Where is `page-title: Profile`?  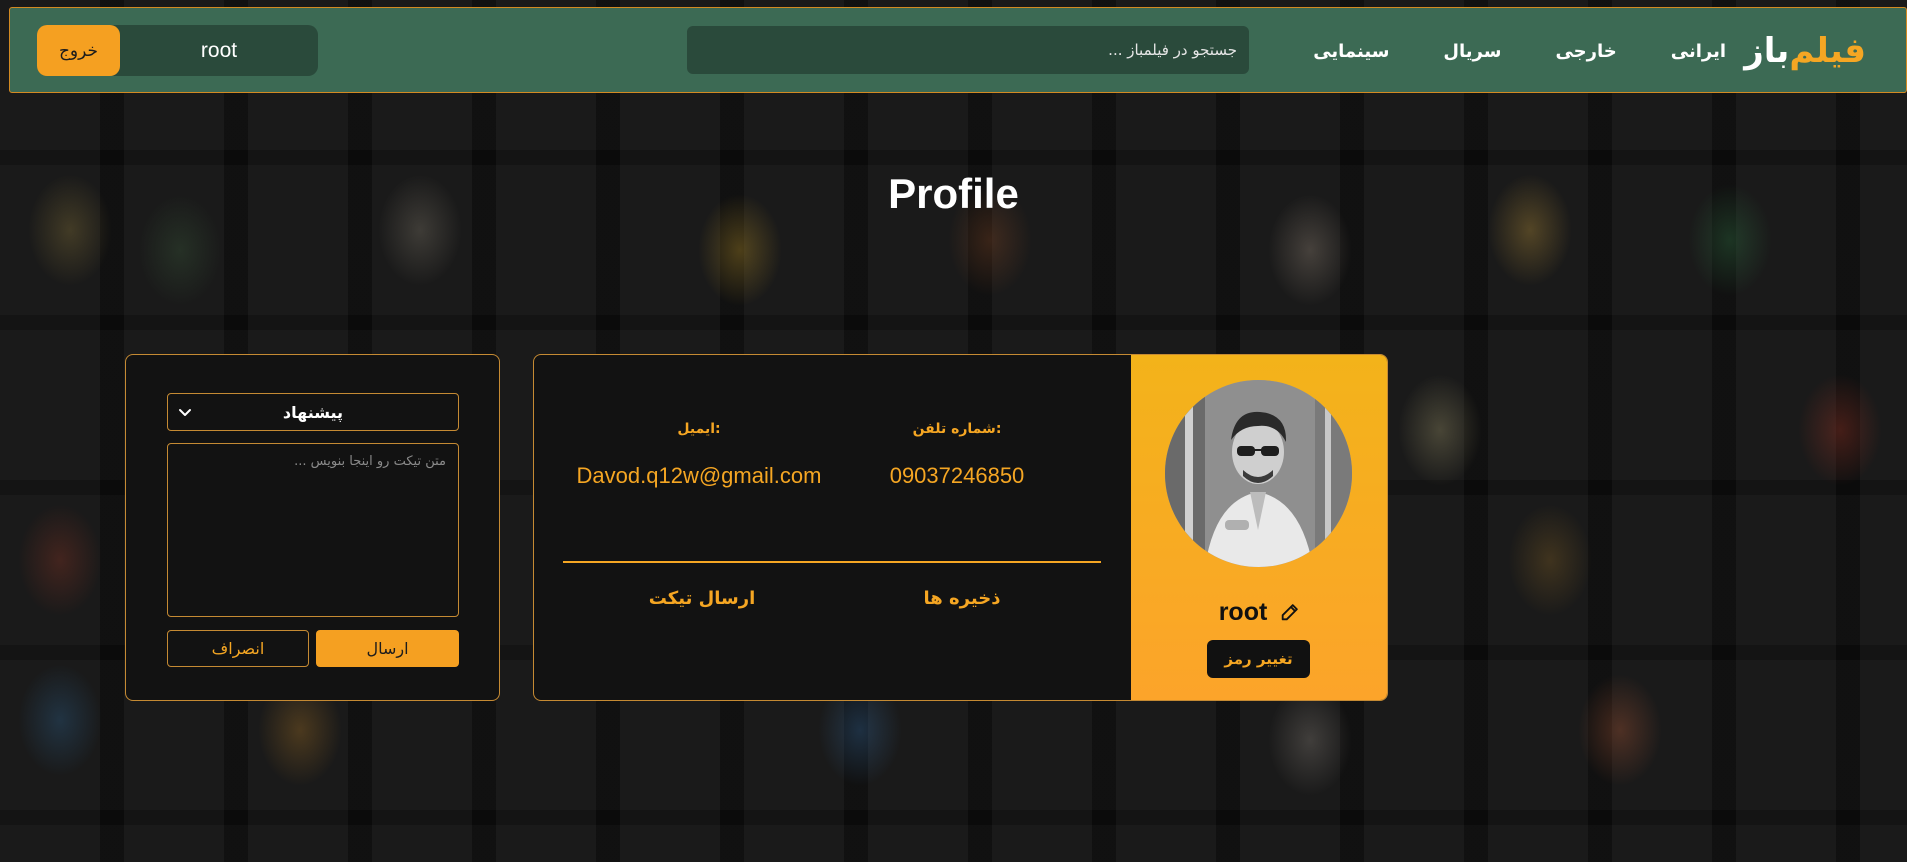 page-title: Profile is located at coordinates (953, 193).